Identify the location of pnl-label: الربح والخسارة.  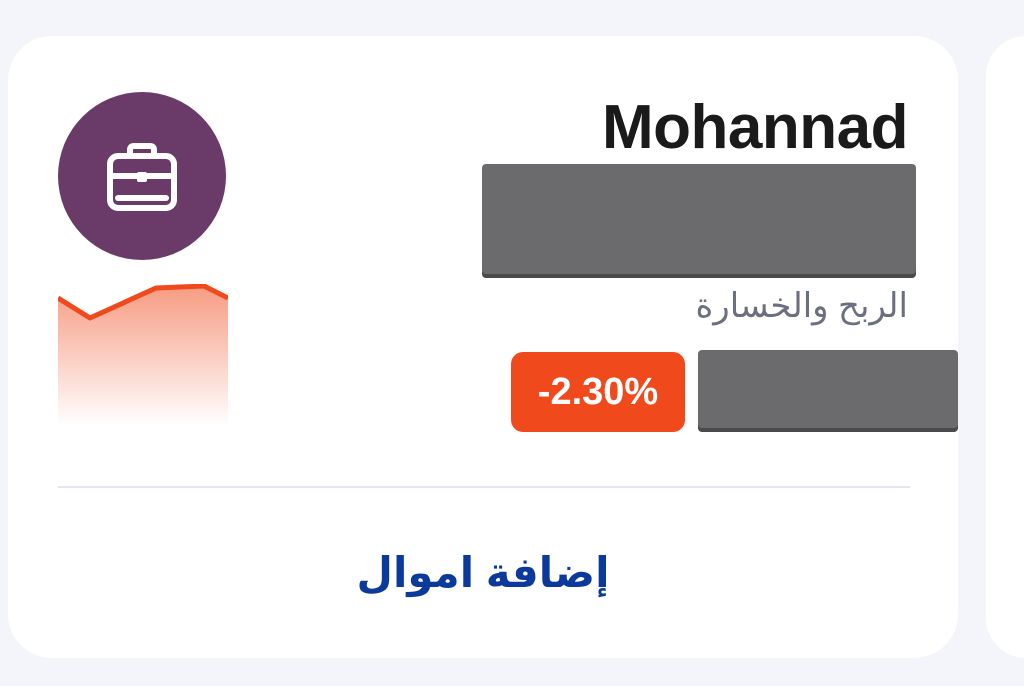
(801, 306).